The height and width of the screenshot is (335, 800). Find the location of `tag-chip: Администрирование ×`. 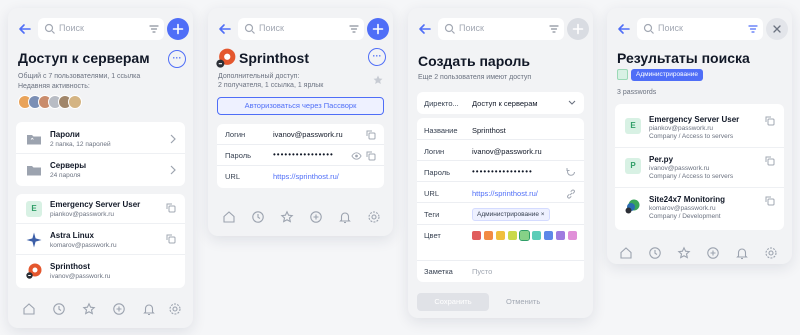

tag-chip: Администрирование × is located at coordinates (511, 214).